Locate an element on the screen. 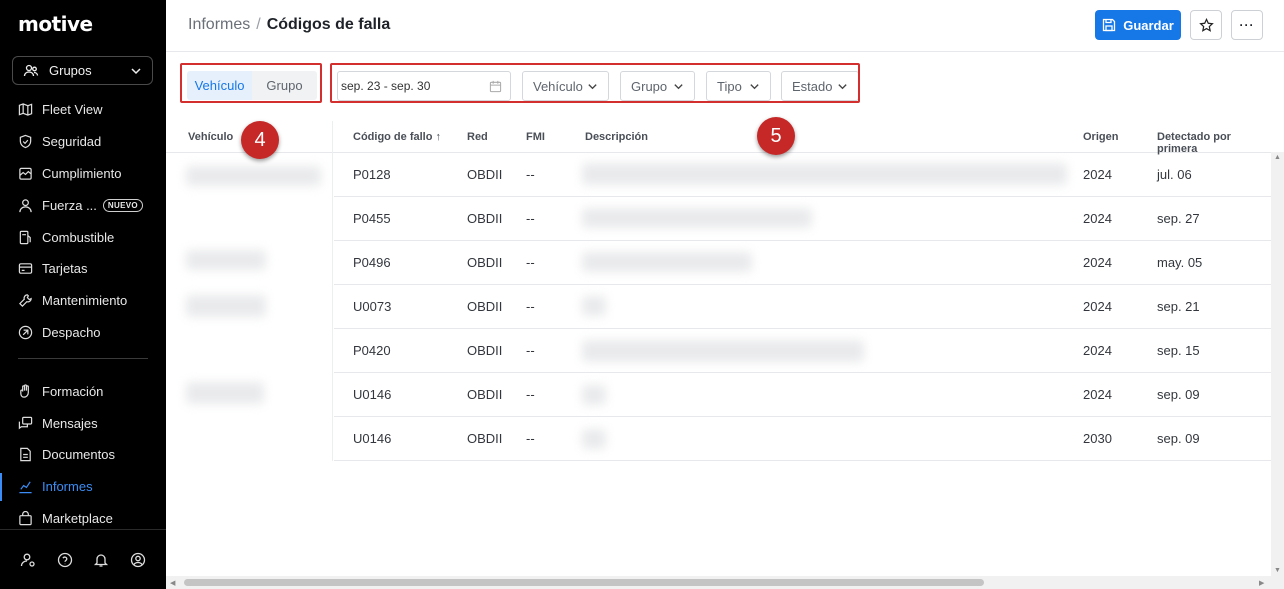 This screenshot has width=1284, height=589. col-fmi: FMI is located at coordinates (535, 137).